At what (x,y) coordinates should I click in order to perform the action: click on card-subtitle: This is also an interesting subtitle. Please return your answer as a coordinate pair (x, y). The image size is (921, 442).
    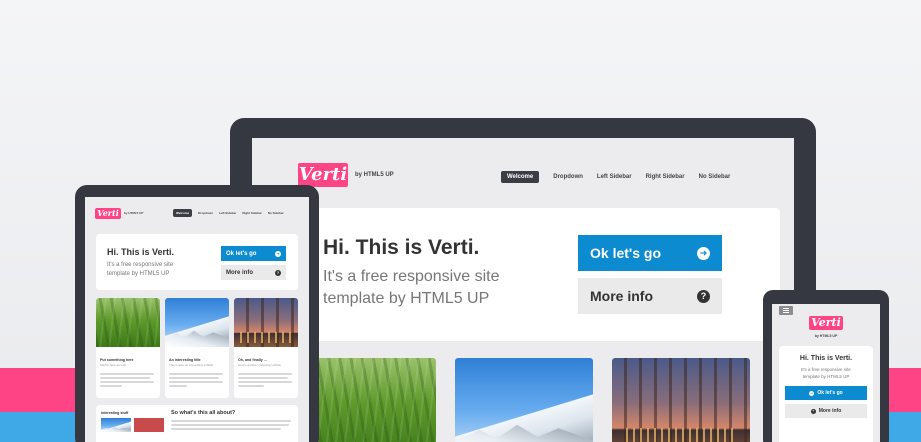
    Looking at the image, I should click on (191, 365).